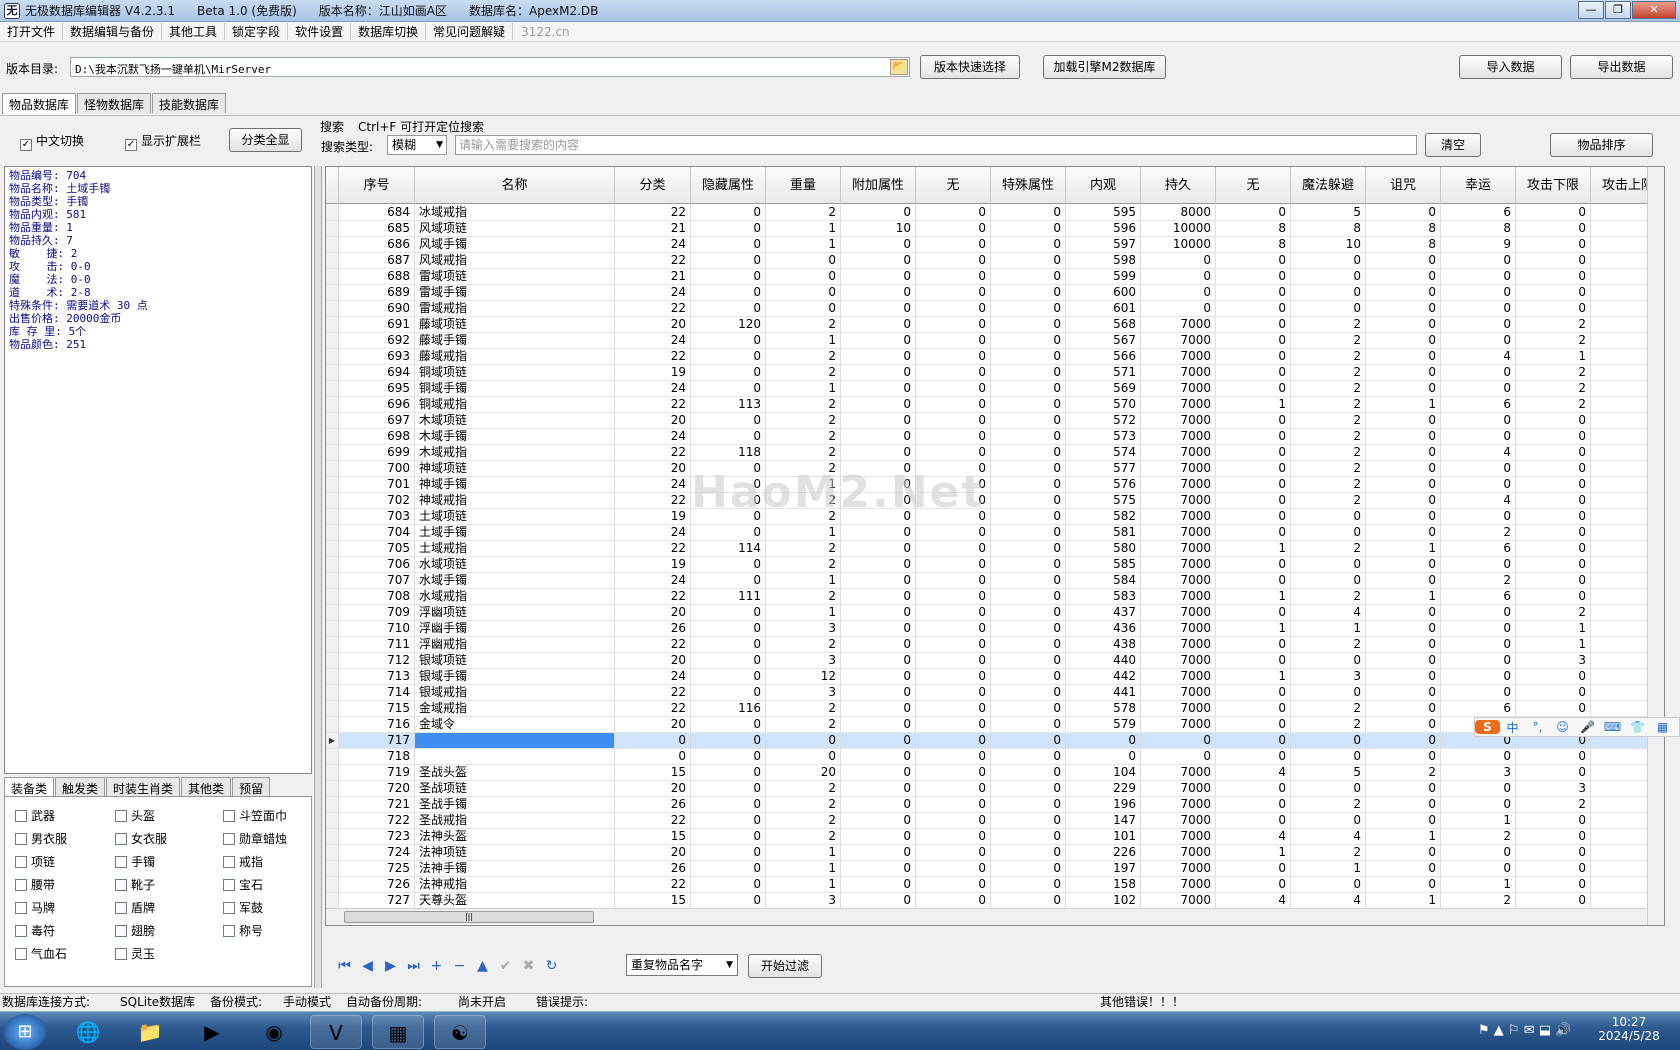 This screenshot has width=1680, height=1050. I want to click on column-header: 特殊属性, so click(1028, 185).